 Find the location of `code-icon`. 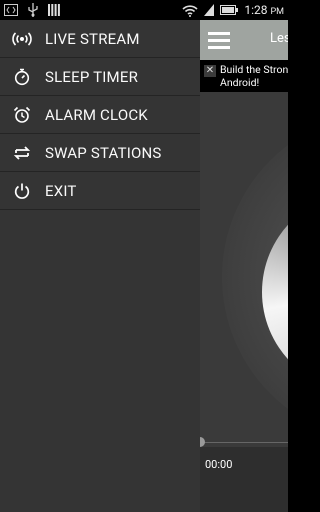

code-icon is located at coordinates (11, 10).